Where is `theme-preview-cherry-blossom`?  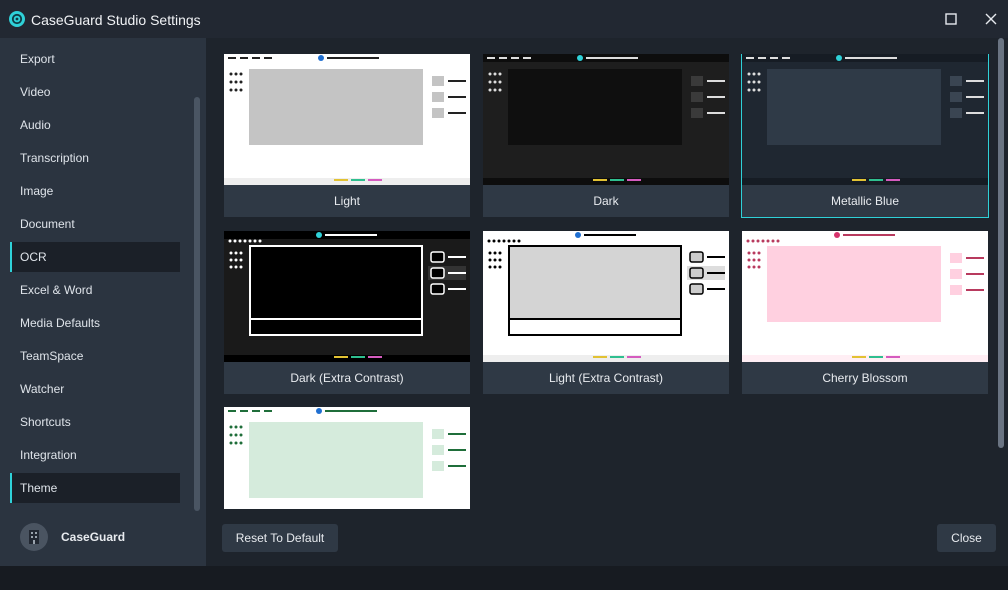
theme-preview-cherry-blossom is located at coordinates (865, 296).